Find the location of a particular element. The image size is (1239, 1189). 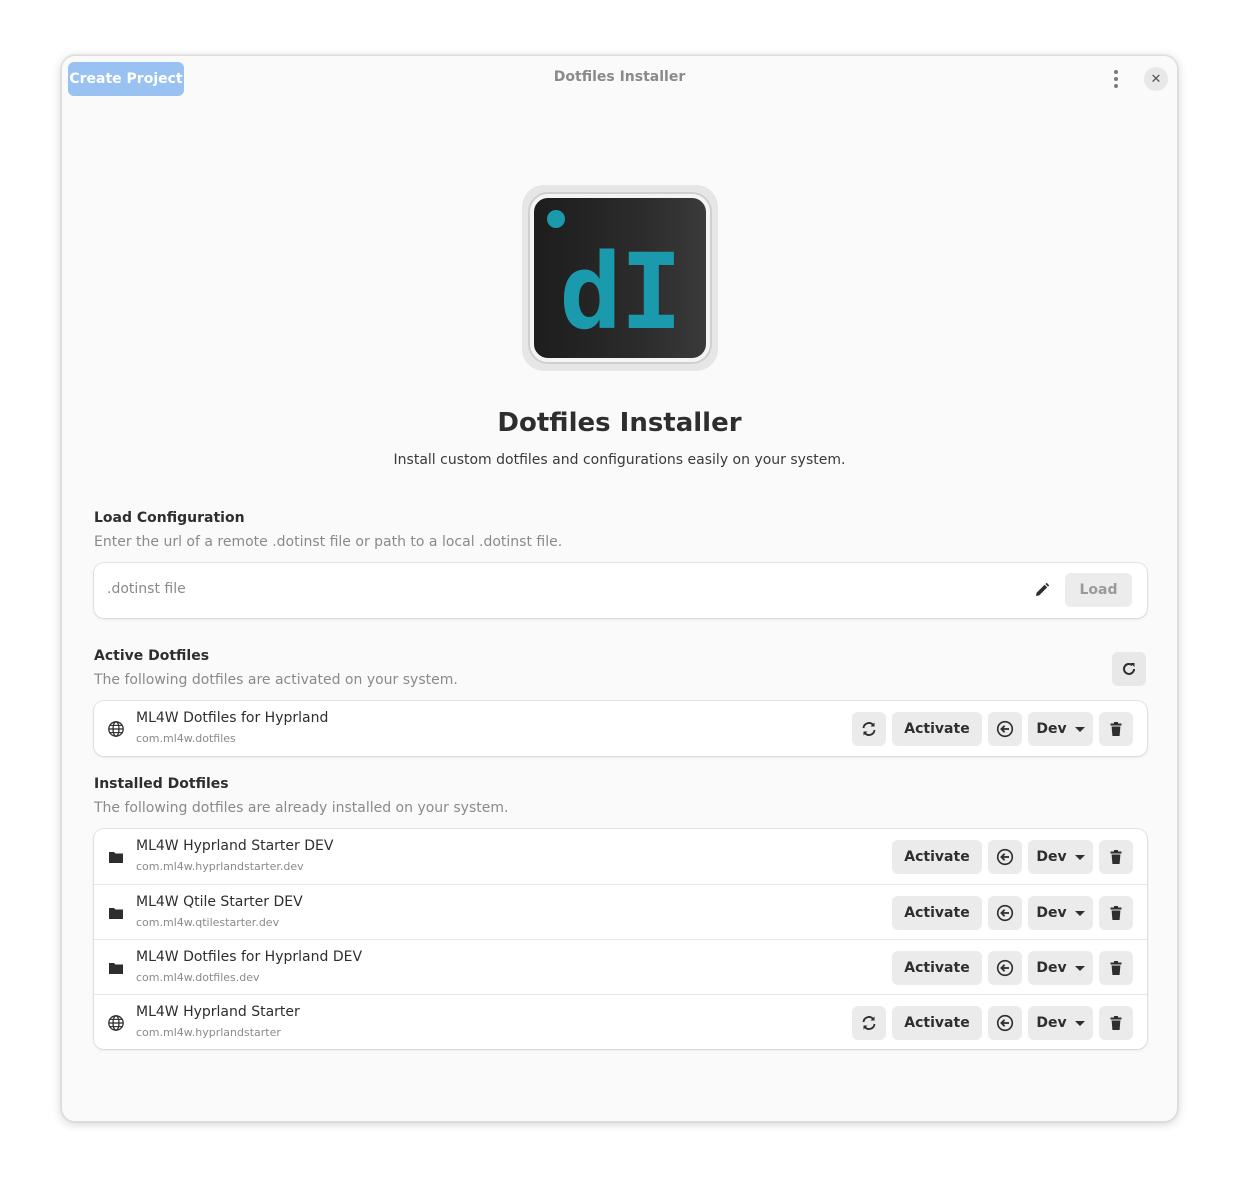

menu-dots-icon is located at coordinates (1116, 72).